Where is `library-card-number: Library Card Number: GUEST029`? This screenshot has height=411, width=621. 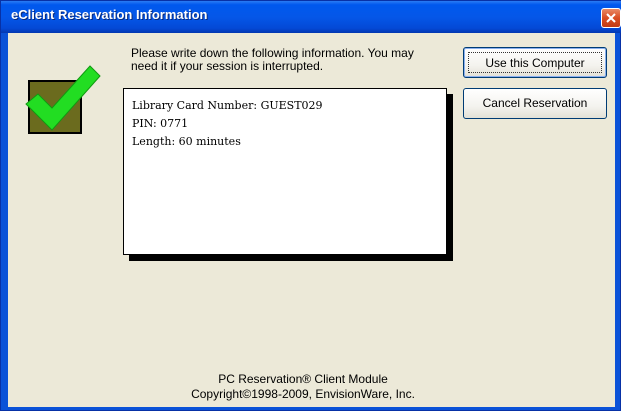
library-card-number: Library Card Number: GUEST029 is located at coordinates (227, 105).